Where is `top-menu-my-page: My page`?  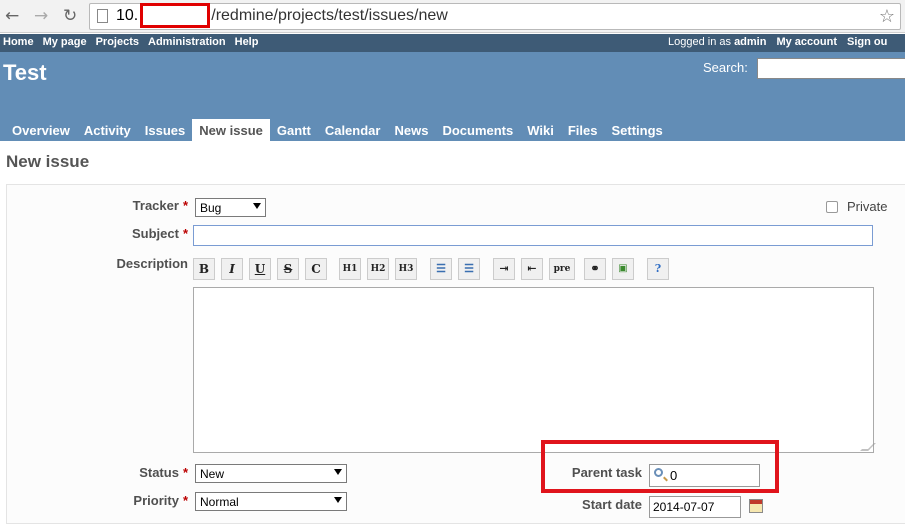
top-menu-my-page: My page is located at coordinates (65, 42).